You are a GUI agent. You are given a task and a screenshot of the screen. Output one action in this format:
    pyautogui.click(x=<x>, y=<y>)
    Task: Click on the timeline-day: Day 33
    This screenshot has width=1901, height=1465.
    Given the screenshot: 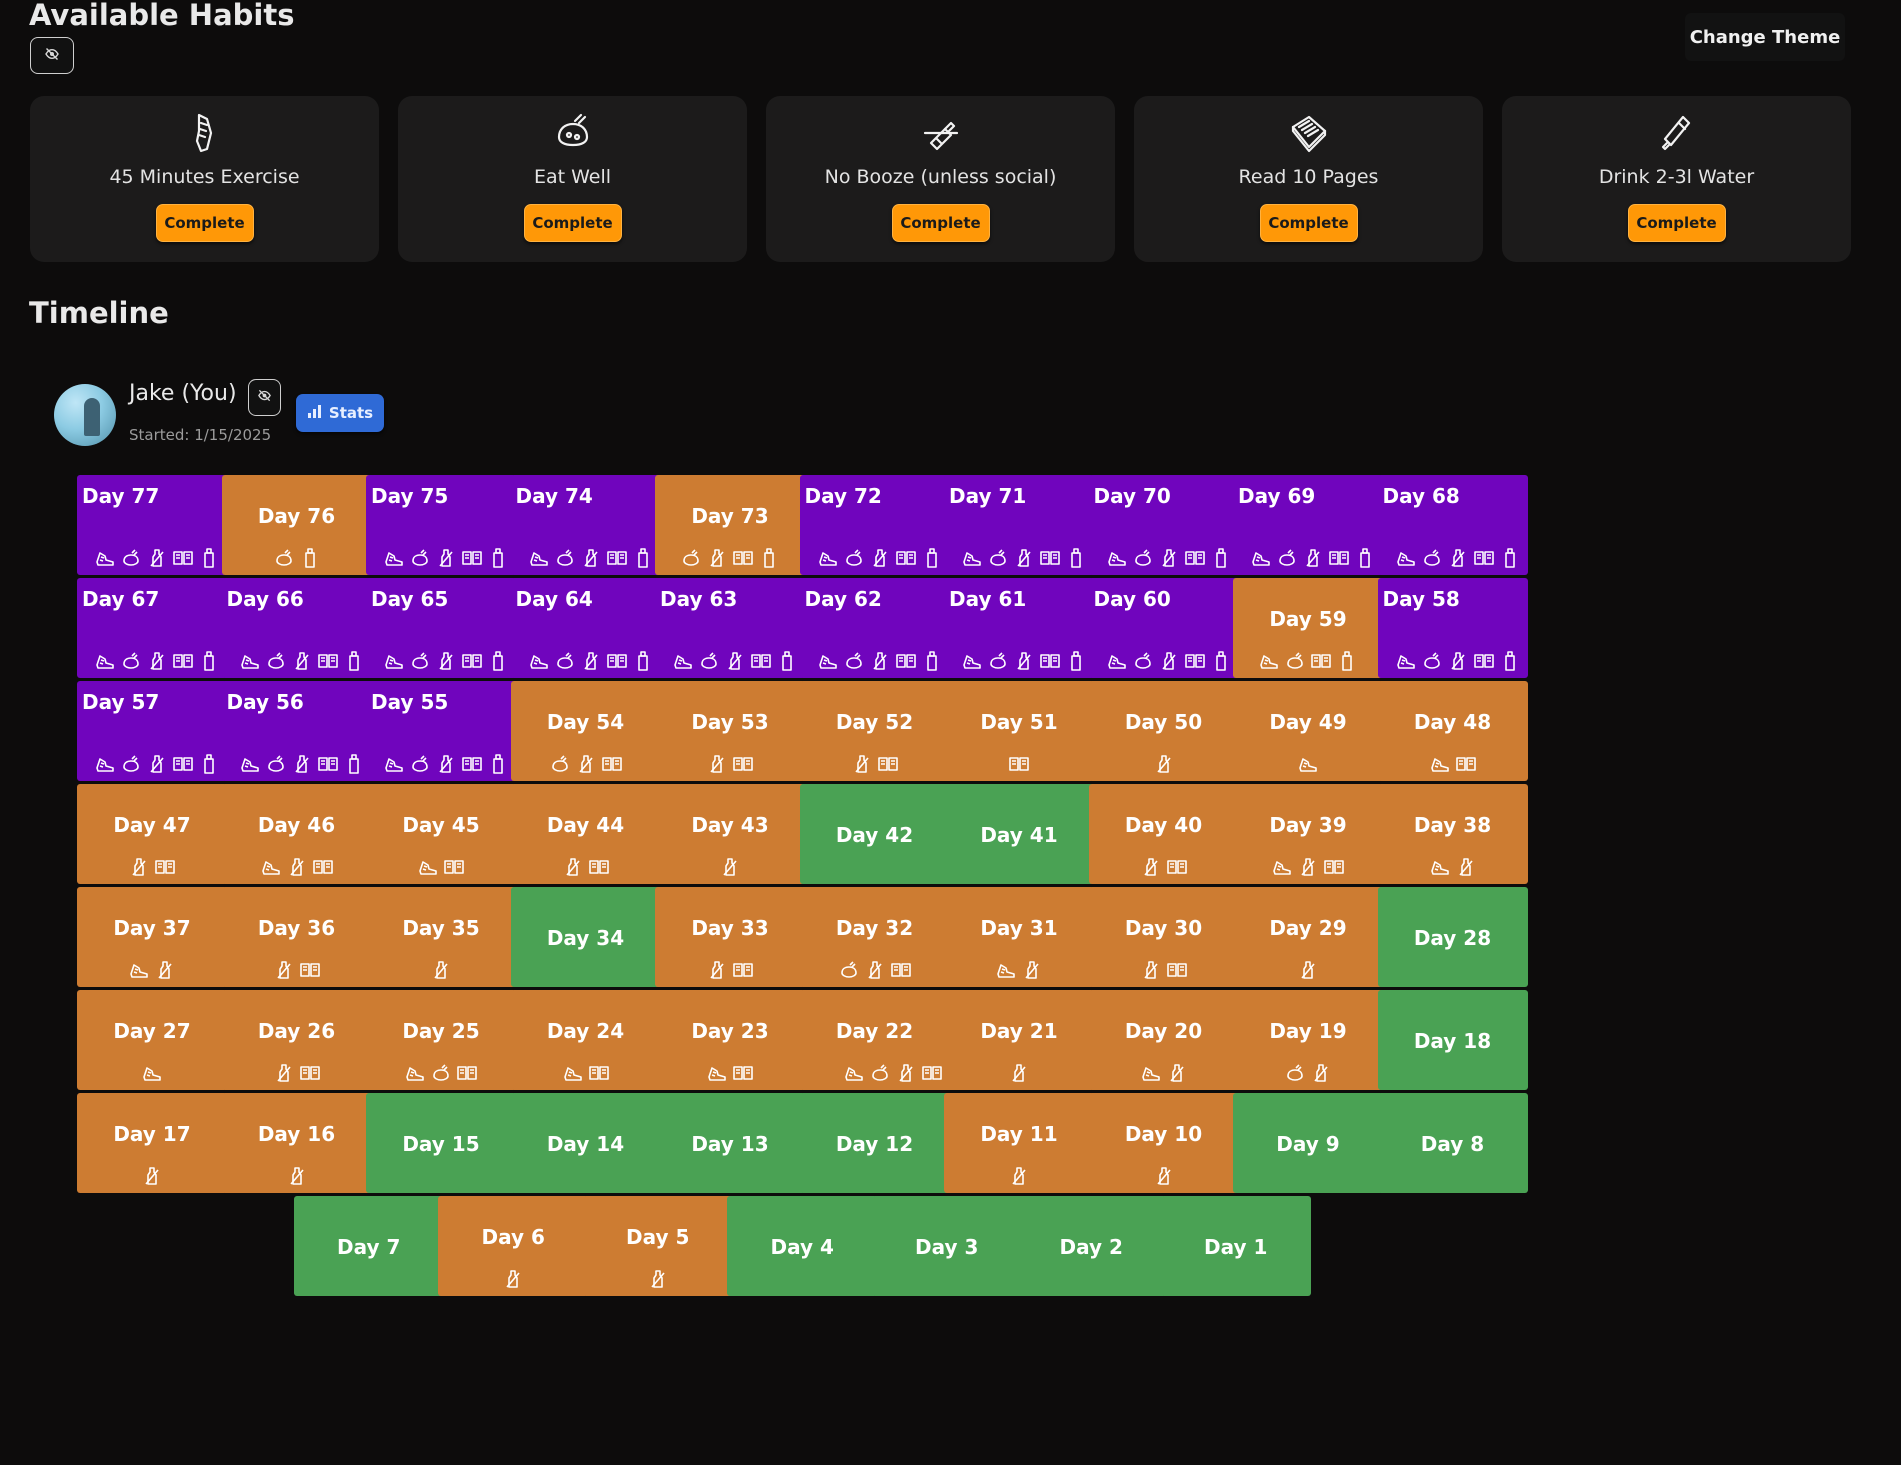 What is the action you would take?
    pyautogui.click(x=730, y=937)
    